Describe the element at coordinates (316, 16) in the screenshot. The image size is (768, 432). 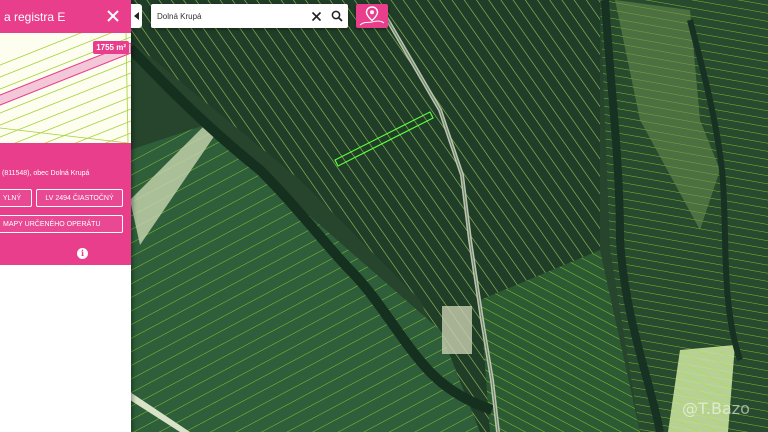
I see `clear-icon` at that location.